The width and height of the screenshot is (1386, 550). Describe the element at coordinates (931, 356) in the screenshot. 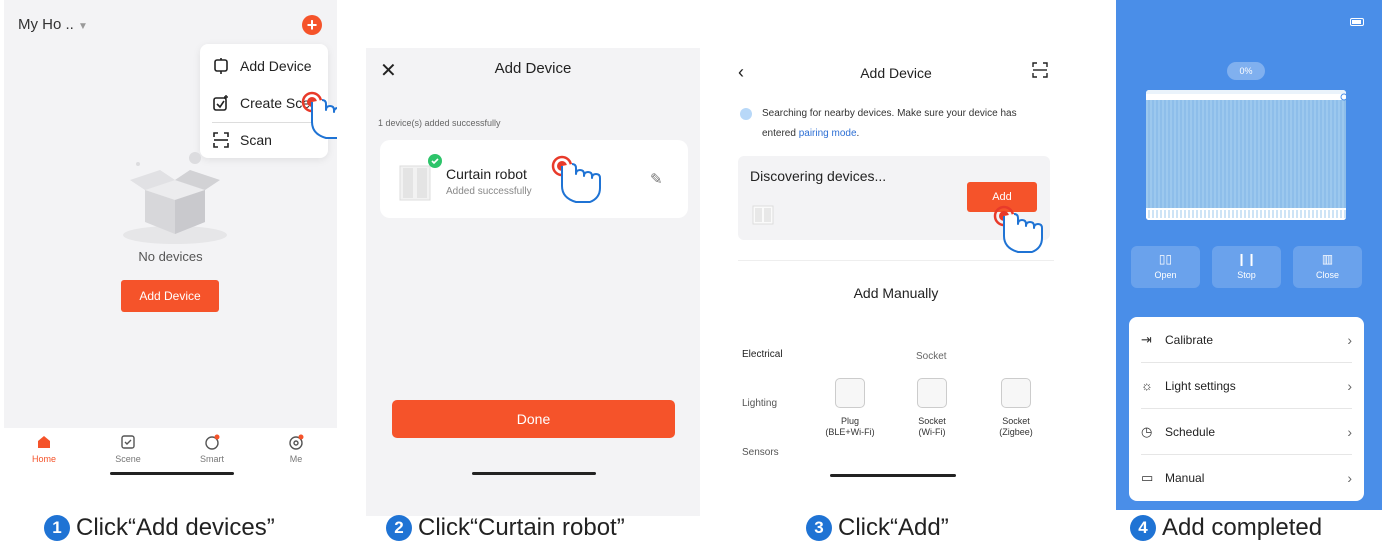

I see `socket-heading: Socket` at that location.